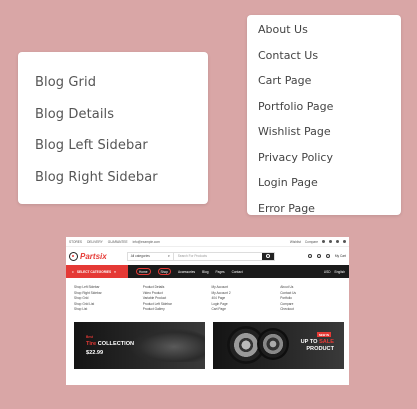  I want to click on menu-icon: ≡, so click(73, 271).